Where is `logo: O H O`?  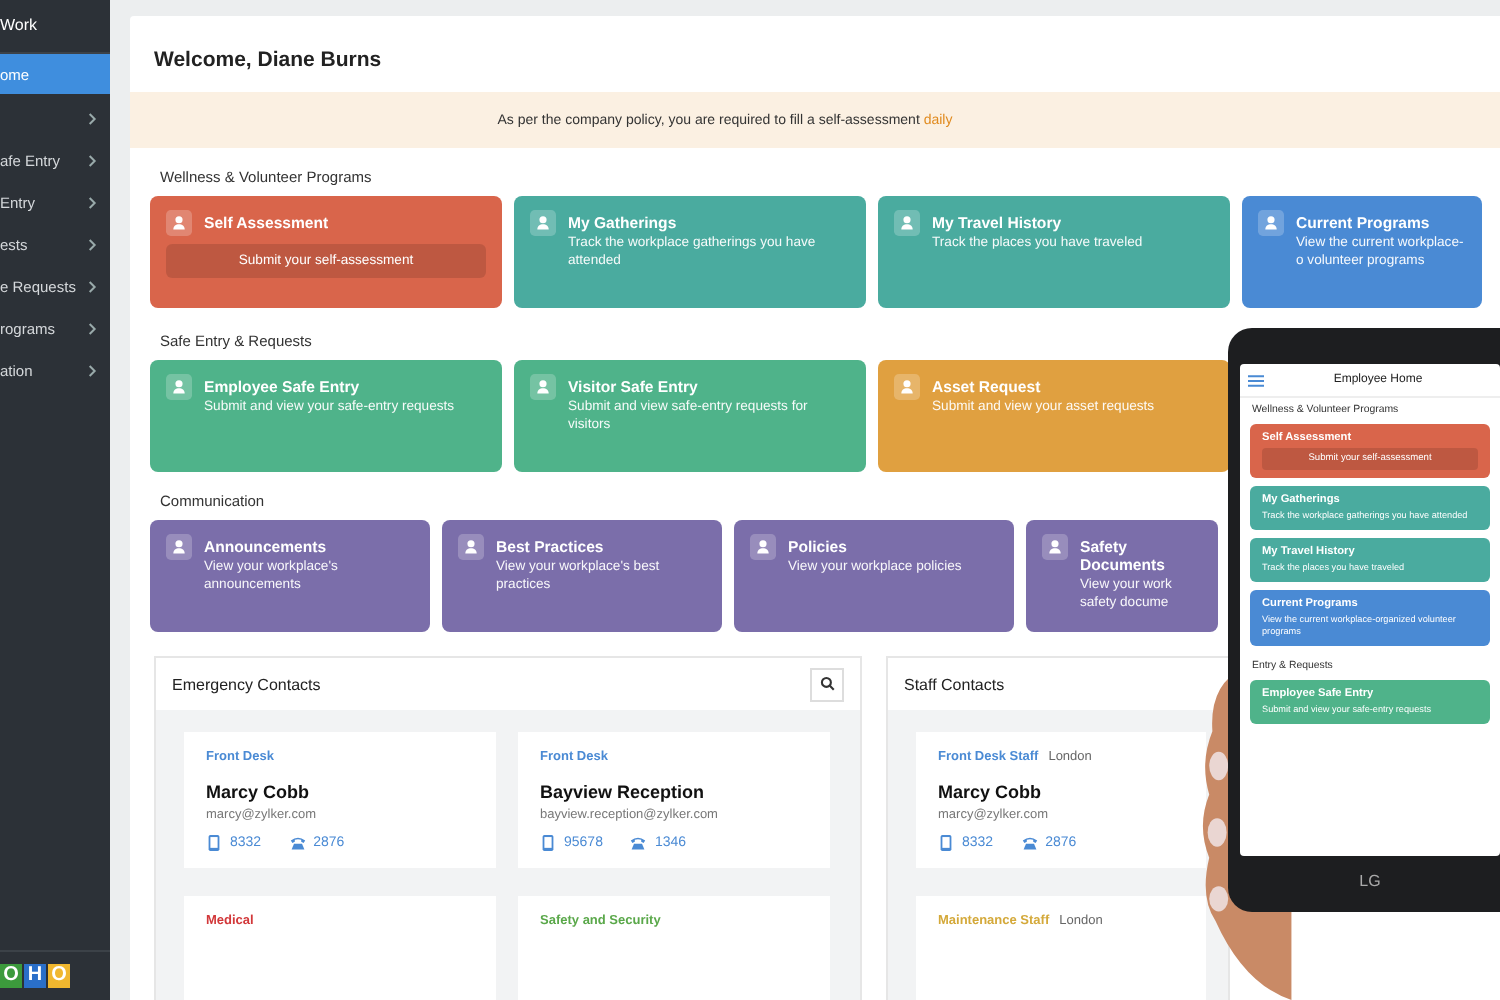
logo: O H O is located at coordinates (35, 976).